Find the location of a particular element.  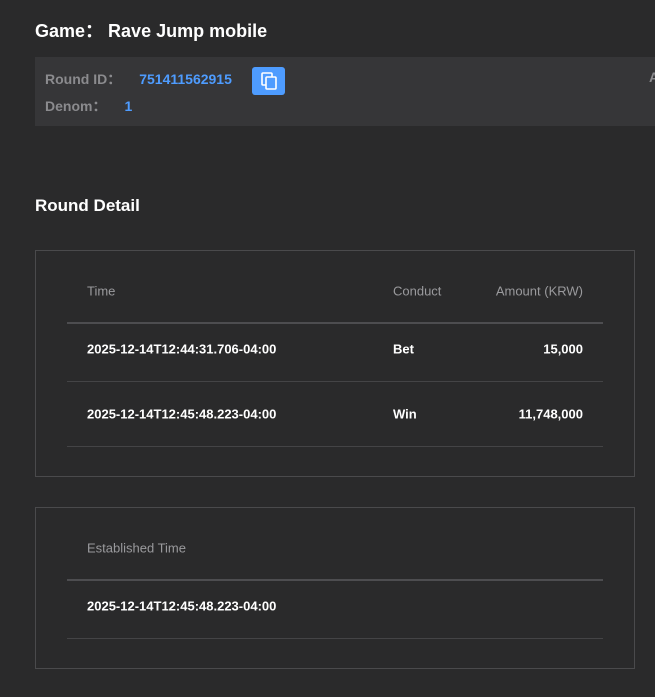

copy-icon is located at coordinates (268, 81).